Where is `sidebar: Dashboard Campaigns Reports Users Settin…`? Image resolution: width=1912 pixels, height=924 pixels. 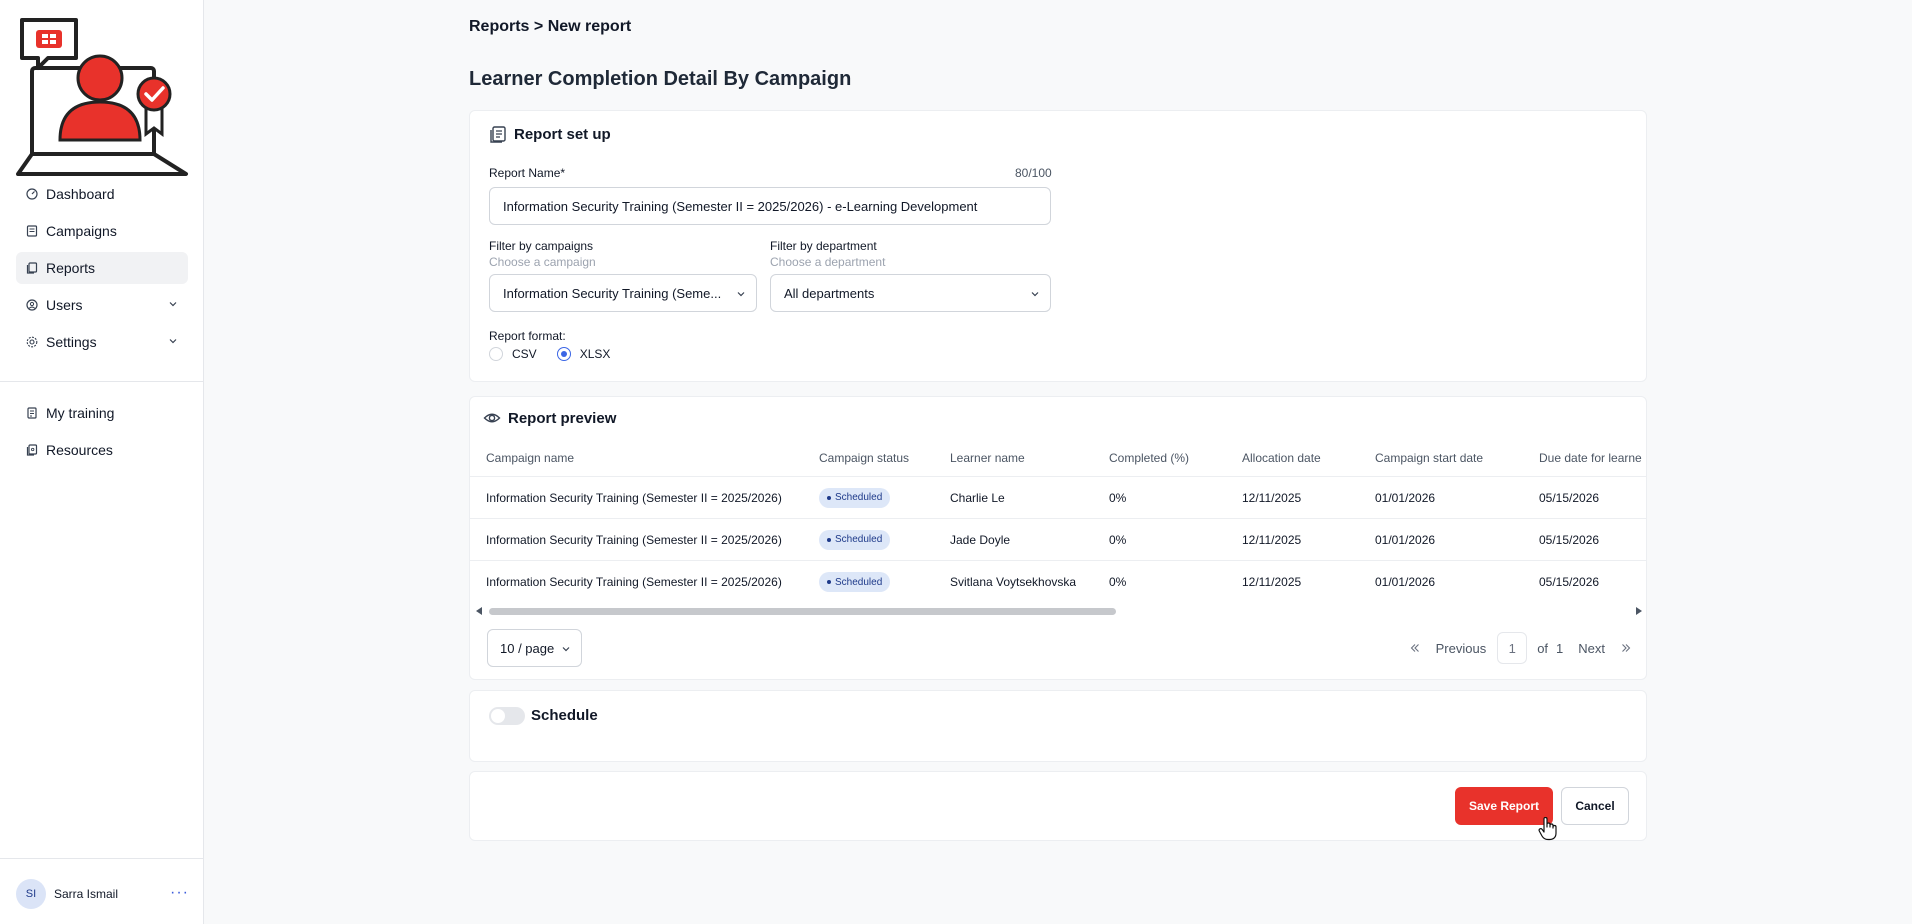 sidebar: Dashboard Campaigns Reports Users Settin… is located at coordinates (102, 462).